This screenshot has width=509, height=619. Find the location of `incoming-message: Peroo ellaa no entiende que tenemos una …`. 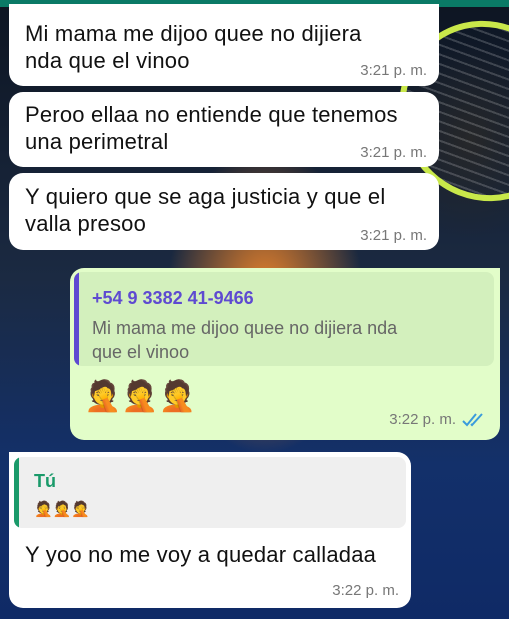

incoming-message: Peroo ellaa no entiende que tenemos una … is located at coordinates (224, 129).